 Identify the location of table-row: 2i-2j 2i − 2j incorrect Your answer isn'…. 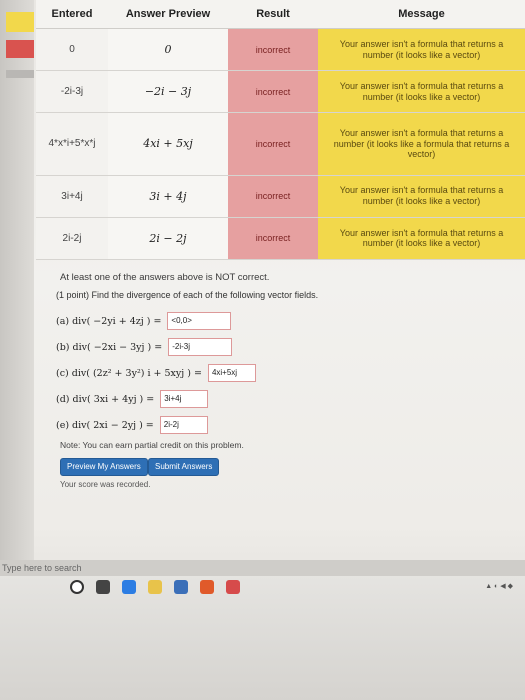
(280, 239).